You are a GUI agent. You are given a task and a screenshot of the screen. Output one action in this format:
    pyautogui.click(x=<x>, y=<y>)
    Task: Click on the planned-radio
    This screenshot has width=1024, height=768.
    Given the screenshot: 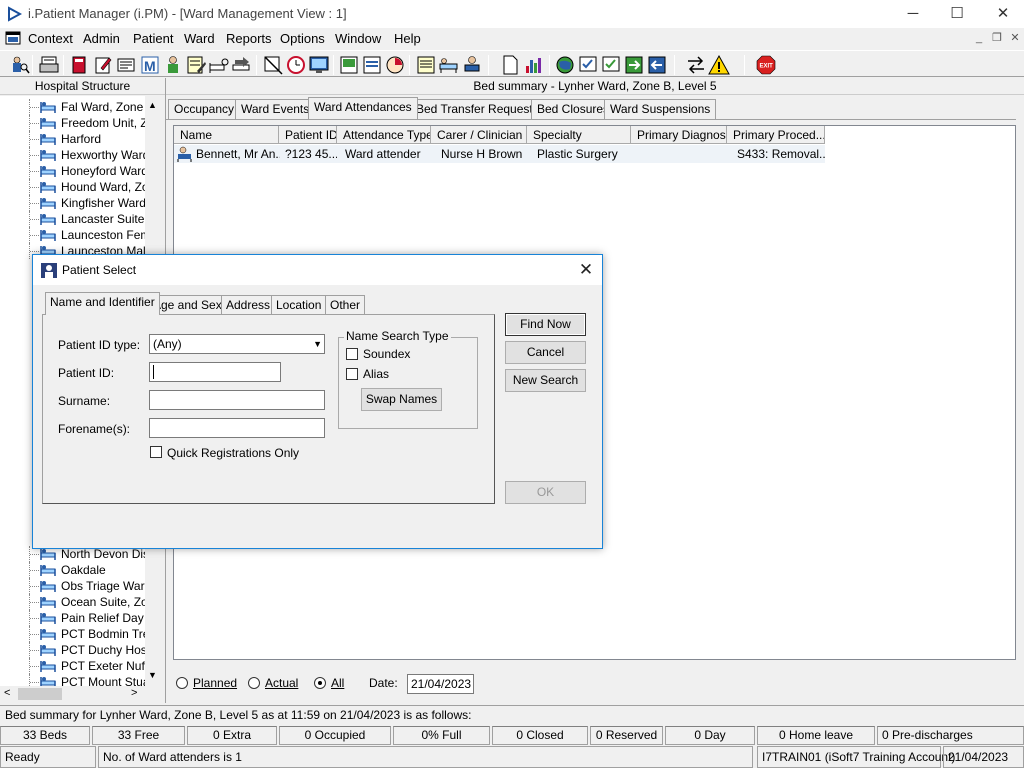 What is the action you would take?
    pyautogui.click(x=182, y=683)
    